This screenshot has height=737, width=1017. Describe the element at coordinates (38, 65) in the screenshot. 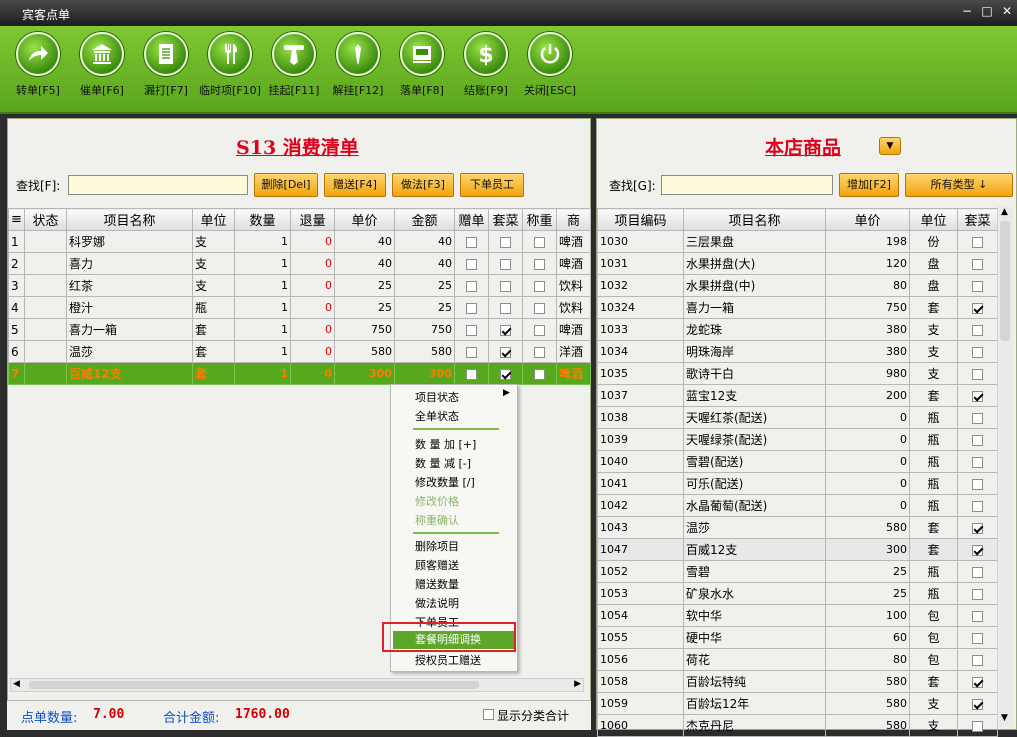

I see `transfer-order-button: 转单[F5]` at that location.